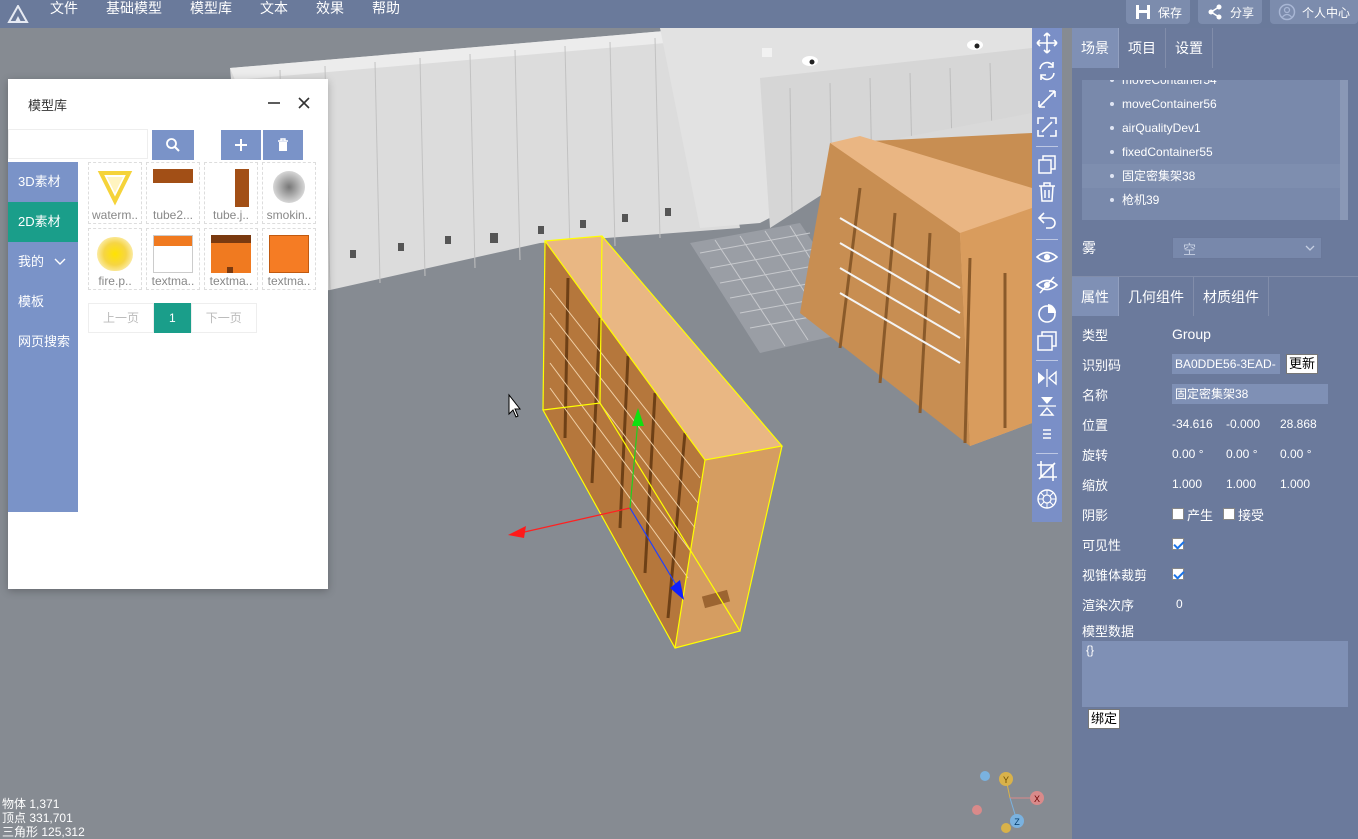  What do you see at coordinates (330, 14) in the screenshot?
I see `menu-effects: 效果` at bounding box center [330, 14].